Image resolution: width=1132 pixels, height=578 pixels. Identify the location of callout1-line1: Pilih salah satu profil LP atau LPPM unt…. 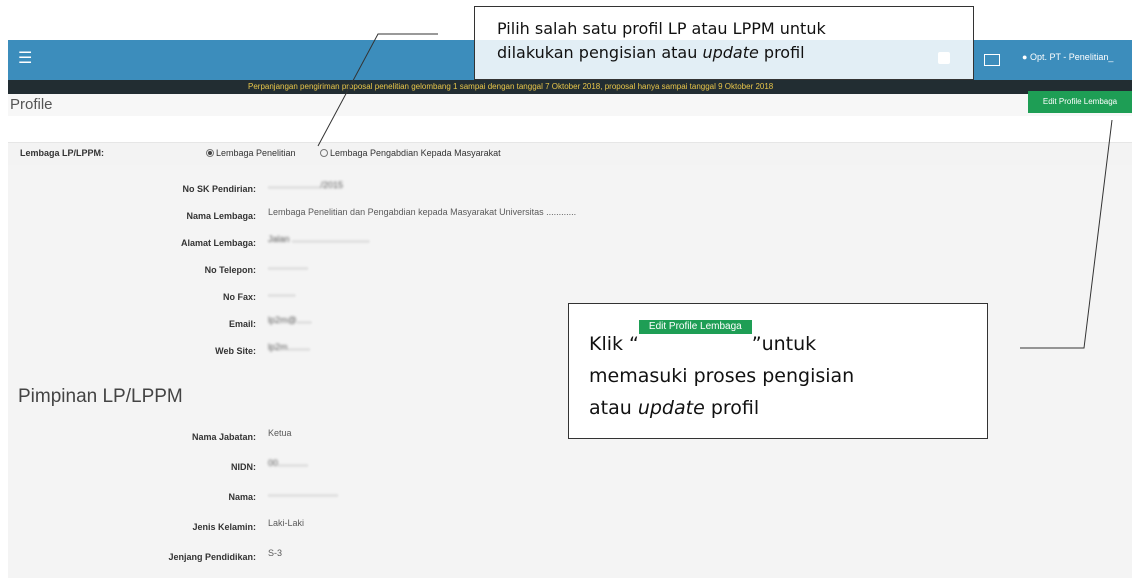
(661, 28).